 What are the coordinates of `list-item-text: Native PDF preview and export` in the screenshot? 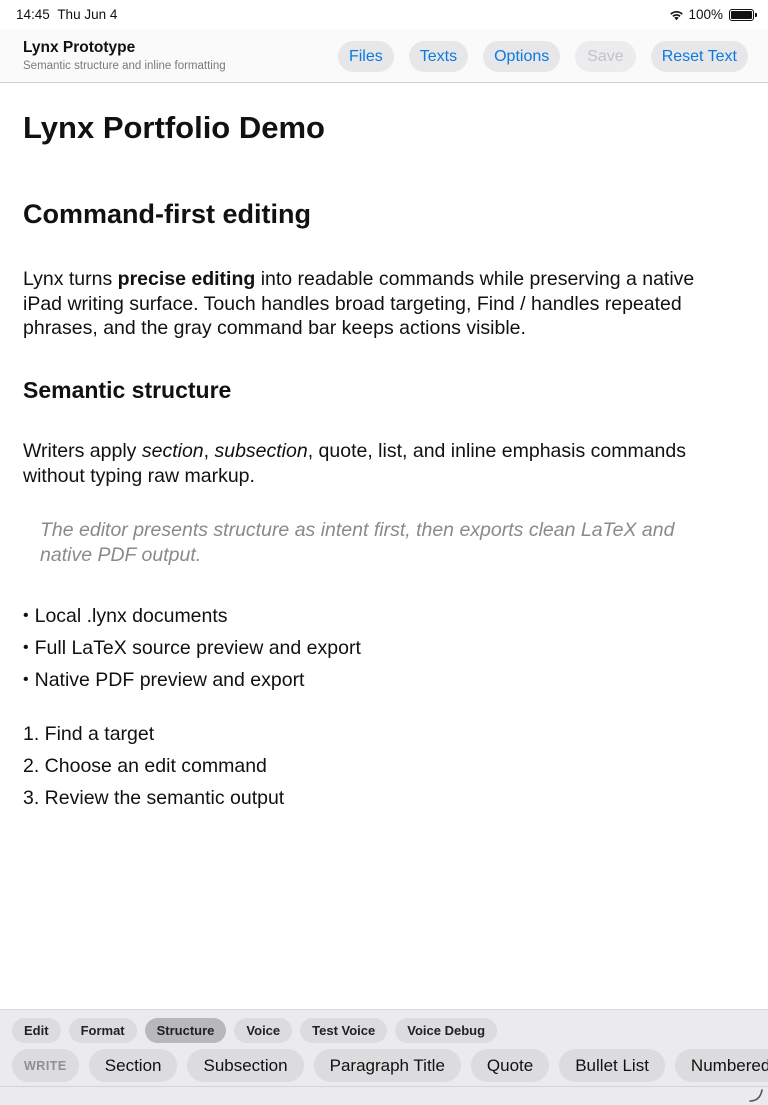 It's located at (169, 679).